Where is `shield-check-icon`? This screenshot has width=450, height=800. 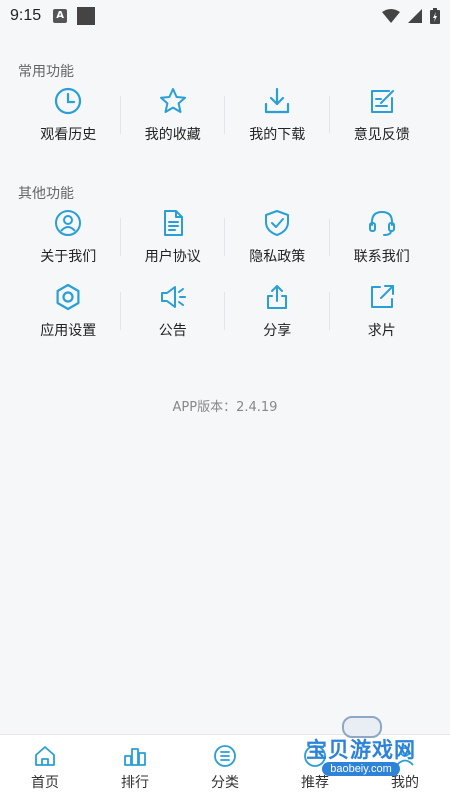 shield-check-icon is located at coordinates (277, 223).